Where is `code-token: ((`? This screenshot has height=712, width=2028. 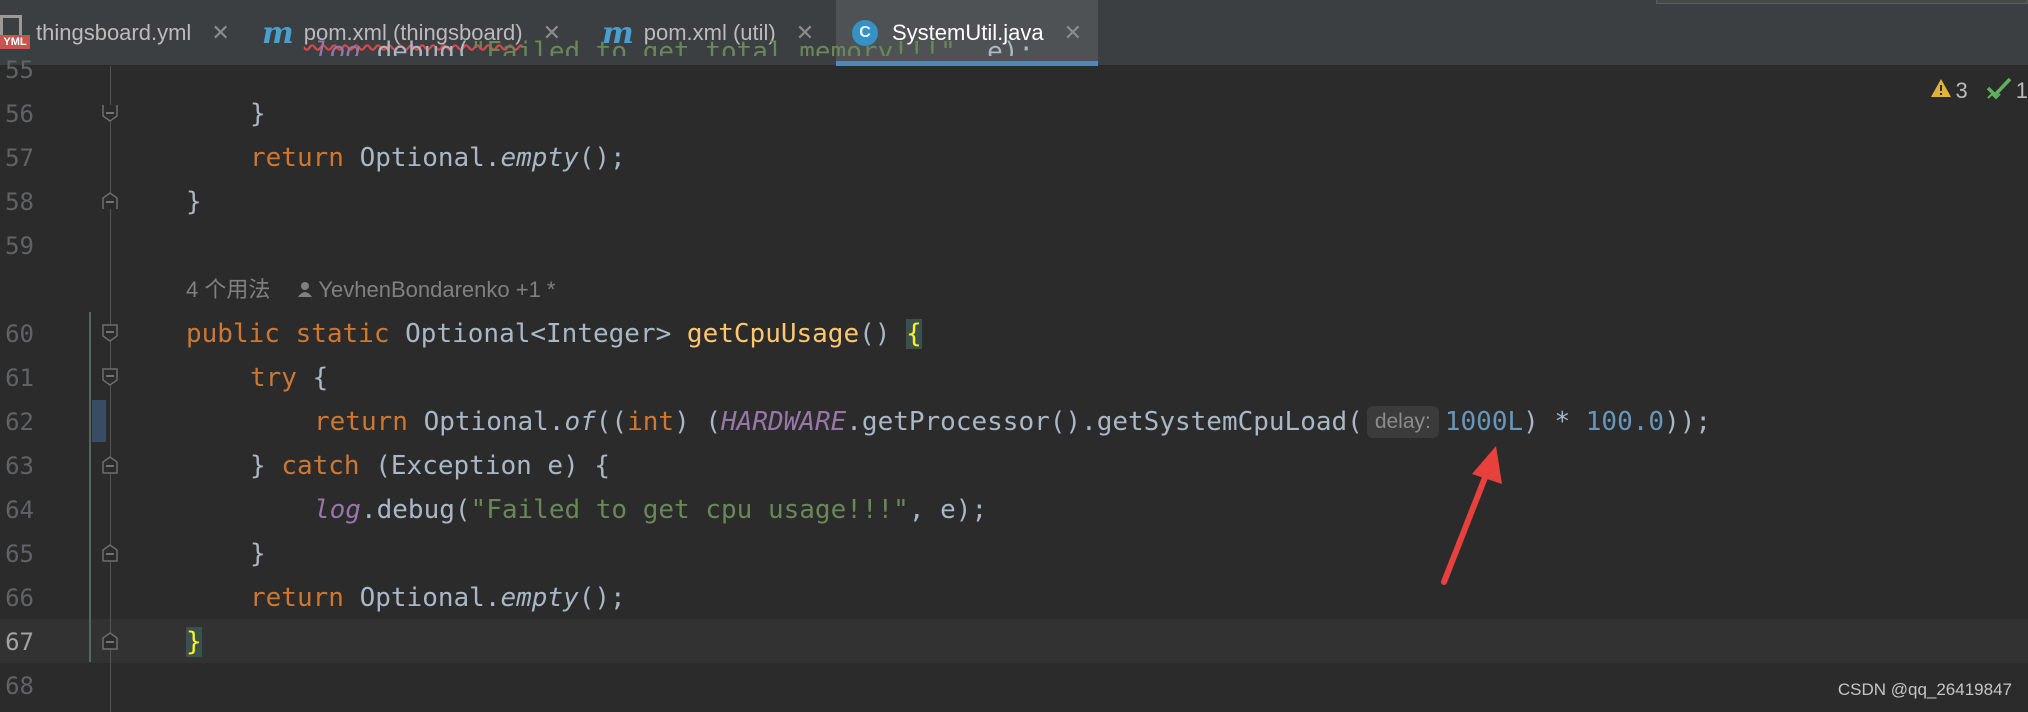 code-token: (( is located at coordinates (611, 422).